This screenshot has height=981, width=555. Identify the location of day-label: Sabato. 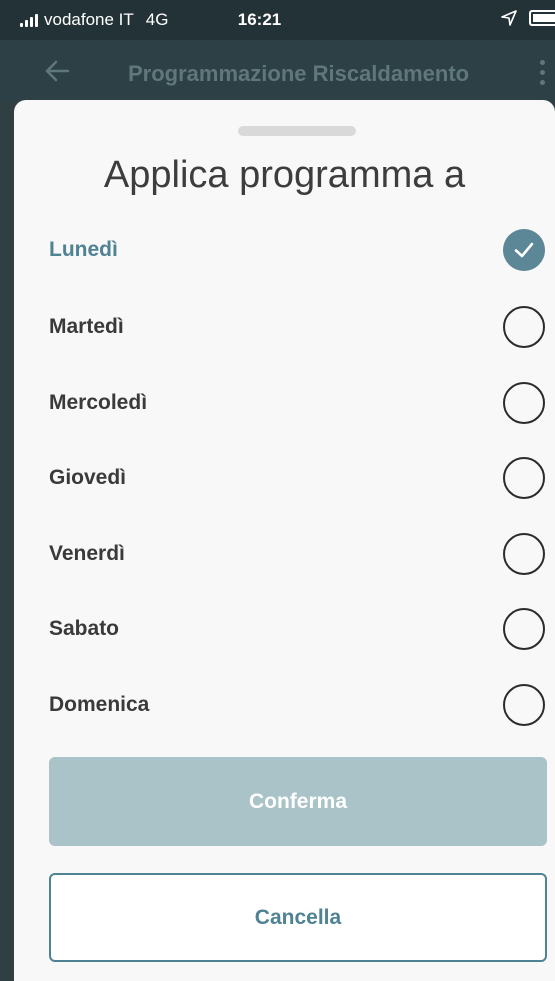
(84, 628).